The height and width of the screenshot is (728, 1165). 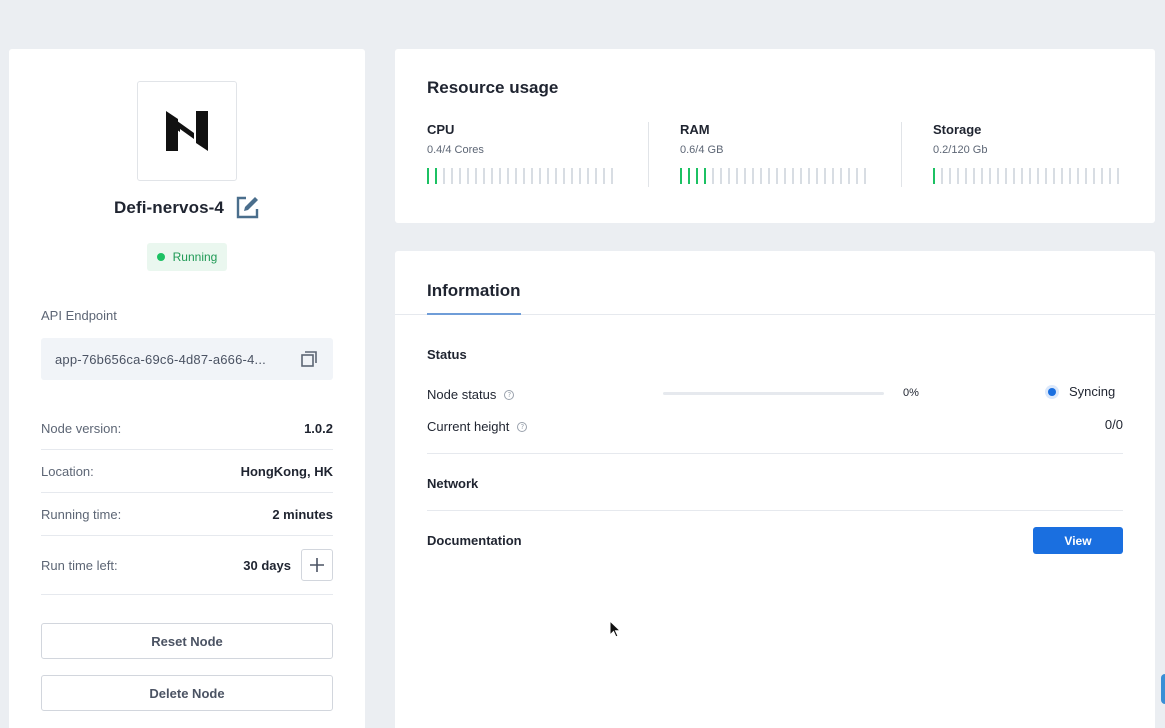 What do you see at coordinates (1078, 540) in the screenshot?
I see `view-documentation-button: View` at bounding box center [1078, 540].